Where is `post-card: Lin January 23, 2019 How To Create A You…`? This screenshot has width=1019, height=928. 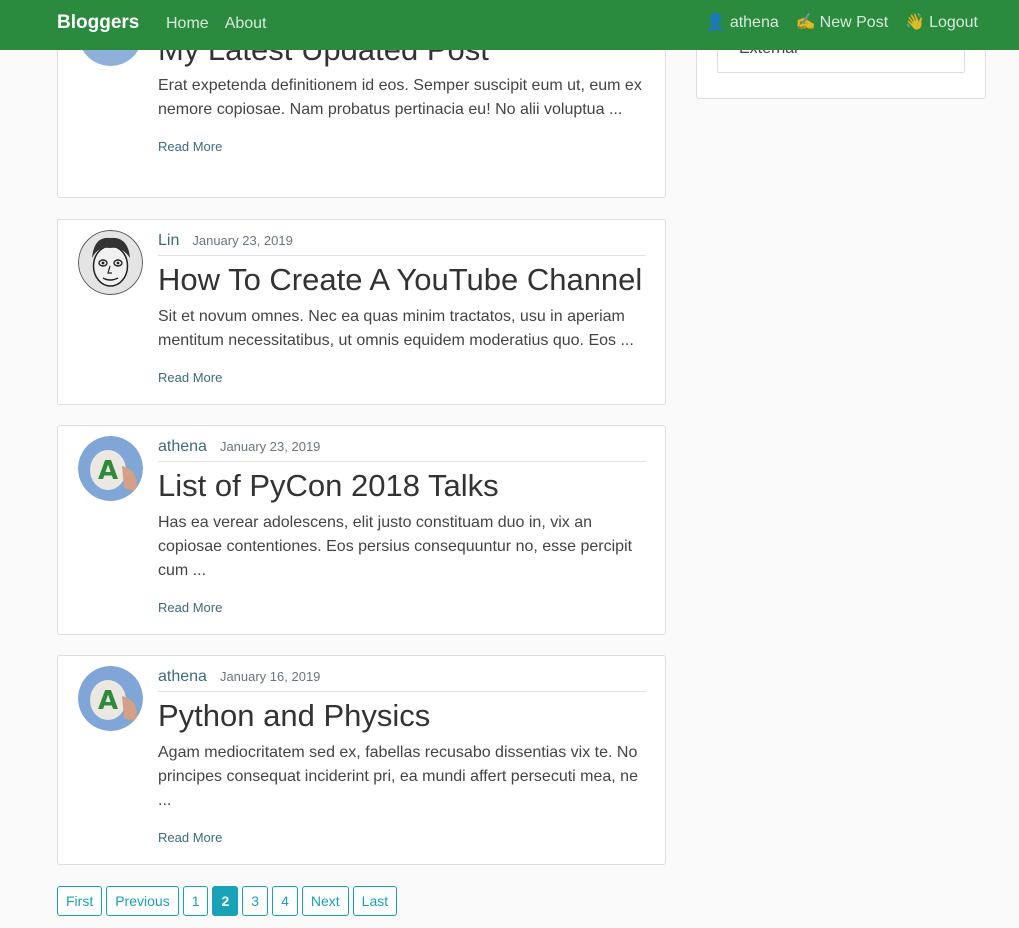
post-card: Lin January 23, 2019 How To Create A You… is located at coordinates (361, 312).